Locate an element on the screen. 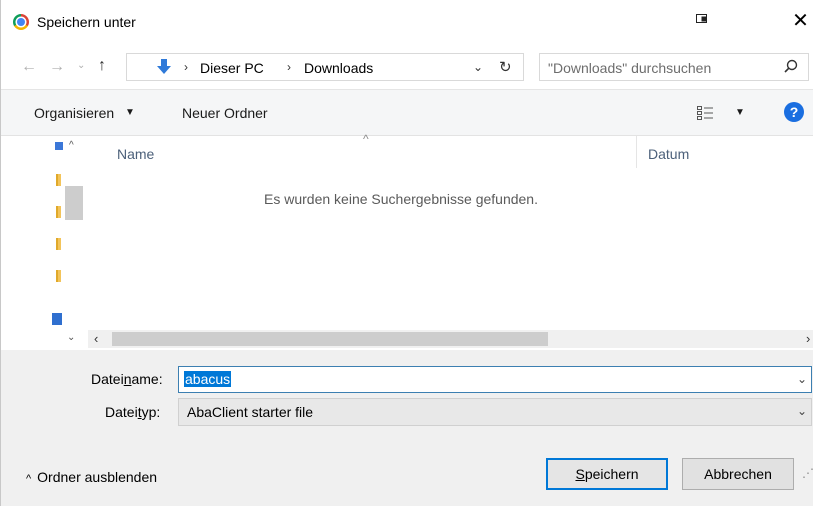 The height and width of the screenshot is (506, 813). filename-dropdown-chevron-icon: ⌄ is located at coordinates (802, 379).